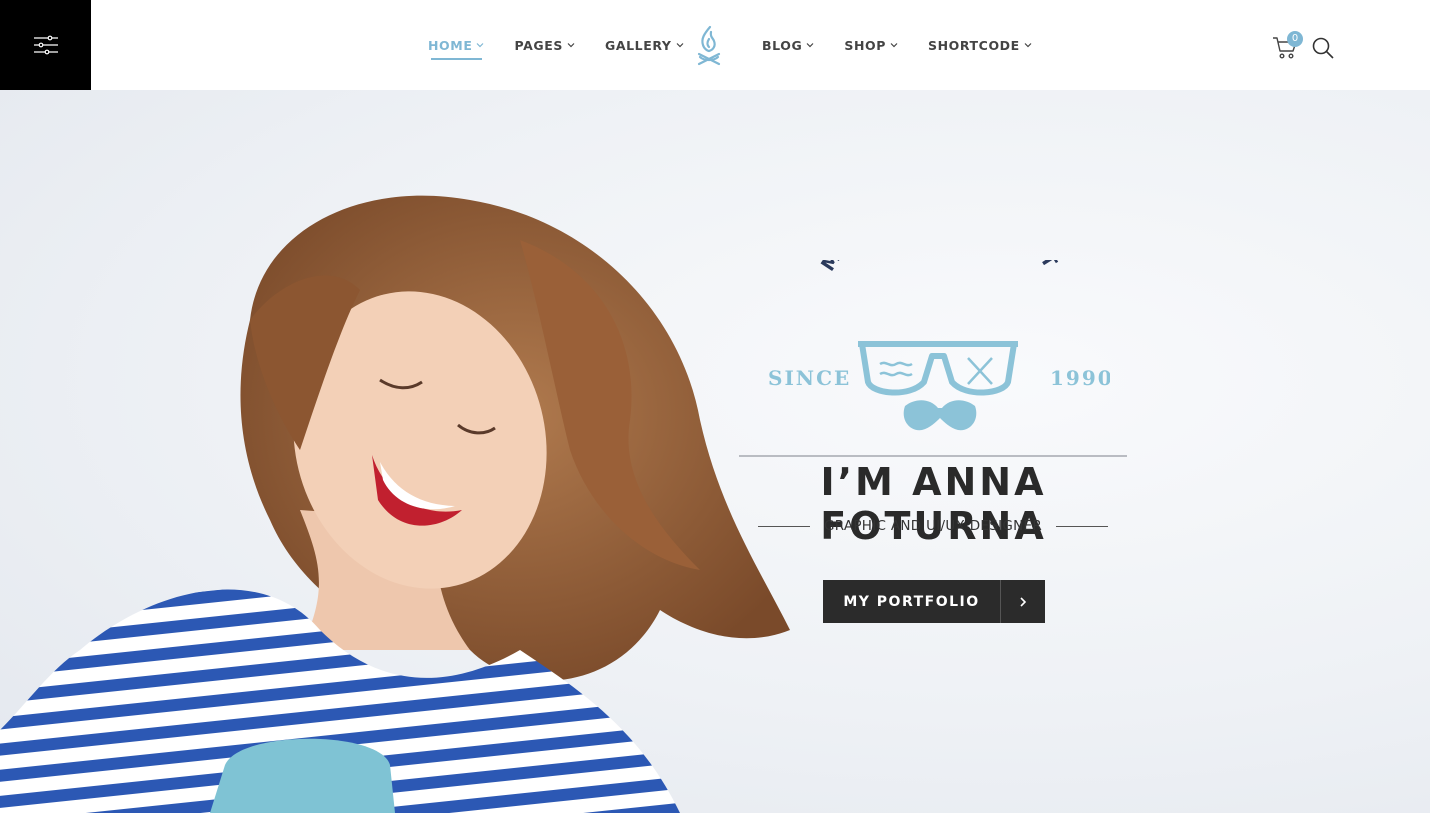  I want to click on site-header: HOME PAGES GALLERY BLOG SHOP SHORTCODE 0, so click(715, 45).